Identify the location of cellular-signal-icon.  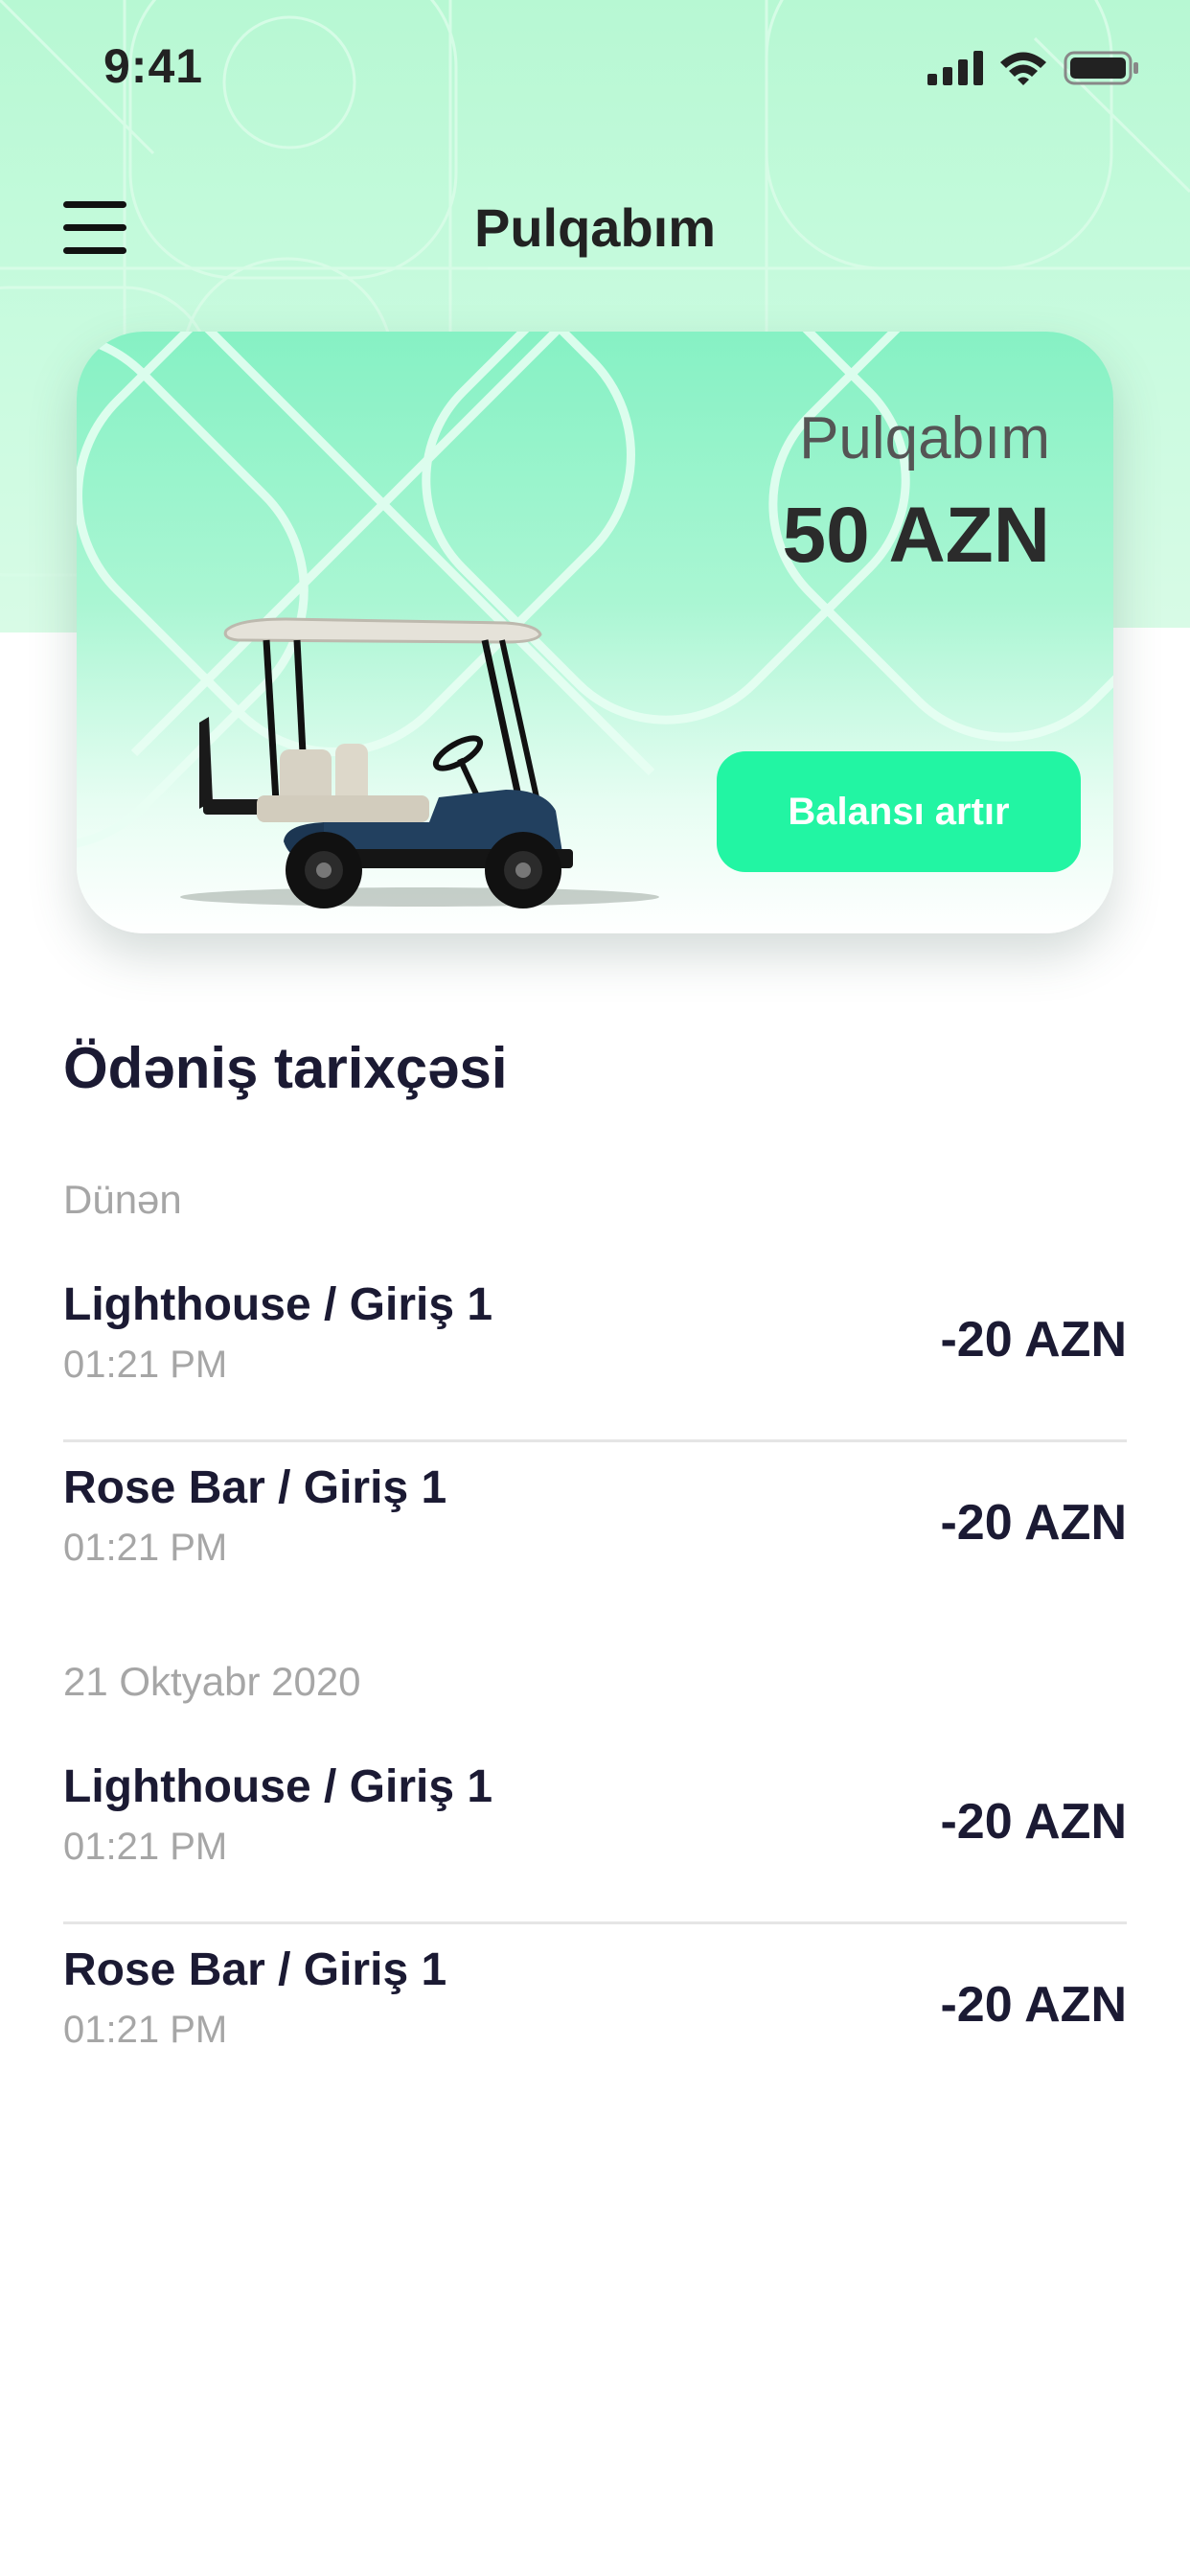
(955, 68).